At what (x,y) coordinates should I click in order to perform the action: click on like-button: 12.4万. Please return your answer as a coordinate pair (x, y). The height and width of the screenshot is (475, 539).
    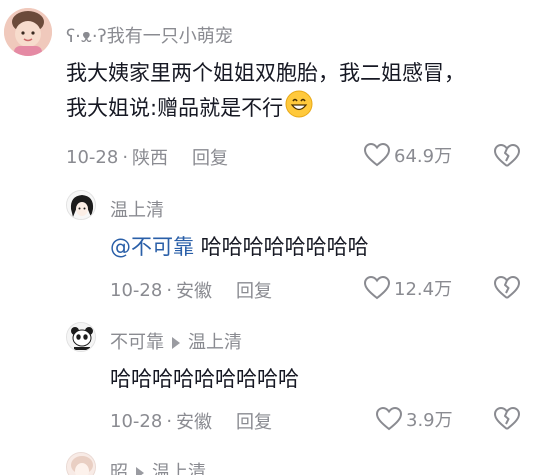
    Looking at the image, I should click on (408, 288).